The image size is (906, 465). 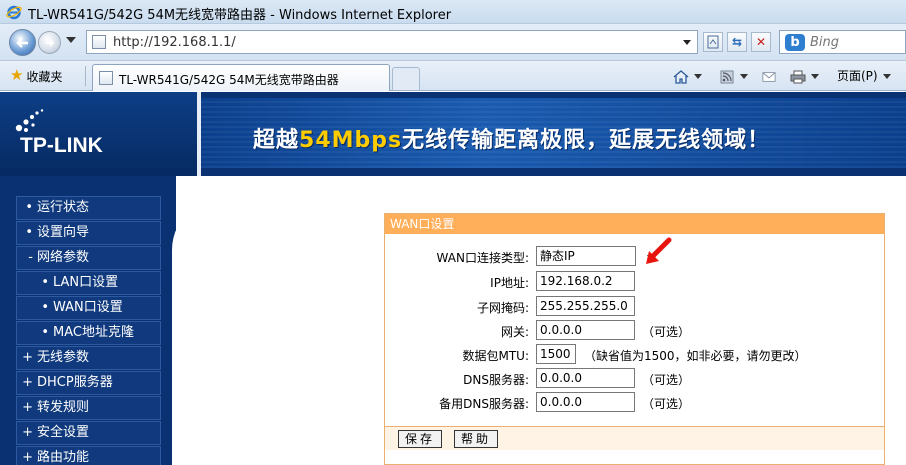 I want to click on gateway-input: 0.0.0.0, so click(x=585, y=330).